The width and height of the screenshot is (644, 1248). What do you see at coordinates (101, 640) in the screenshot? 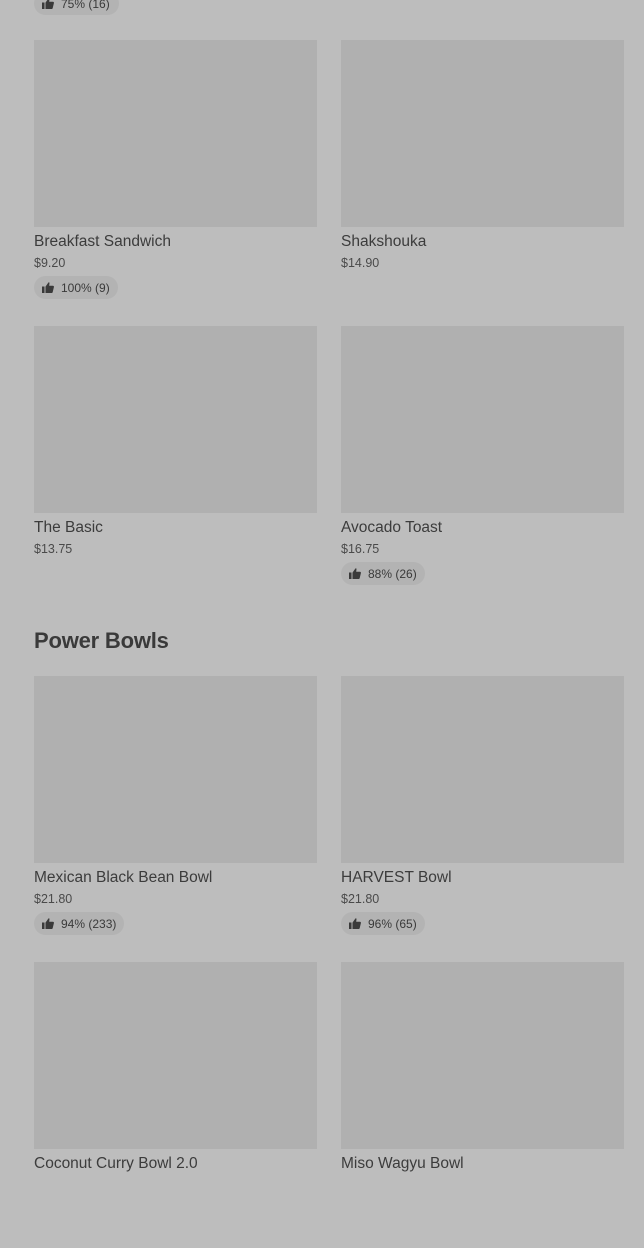
I see `section-title: Power Bowls` at bounding box center [101, 640].